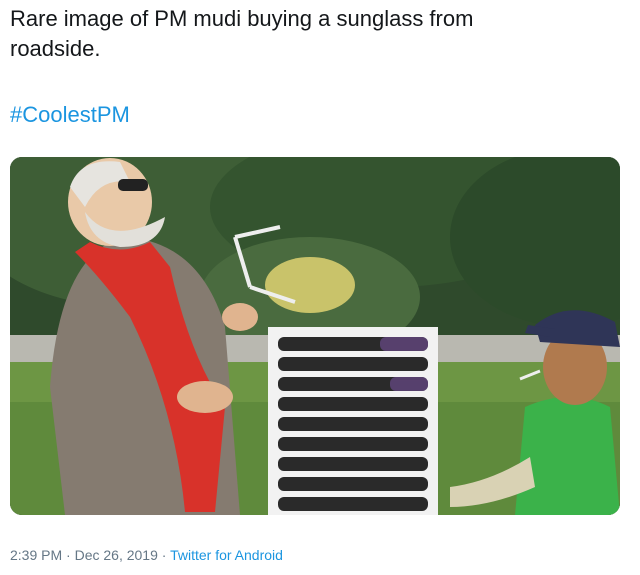 This screenshot has width=640, height=575. What do you see at coordinates (353, 421) in the screenshot?
I see `photo-sunglass-stand` at bounding box center [353, 421].